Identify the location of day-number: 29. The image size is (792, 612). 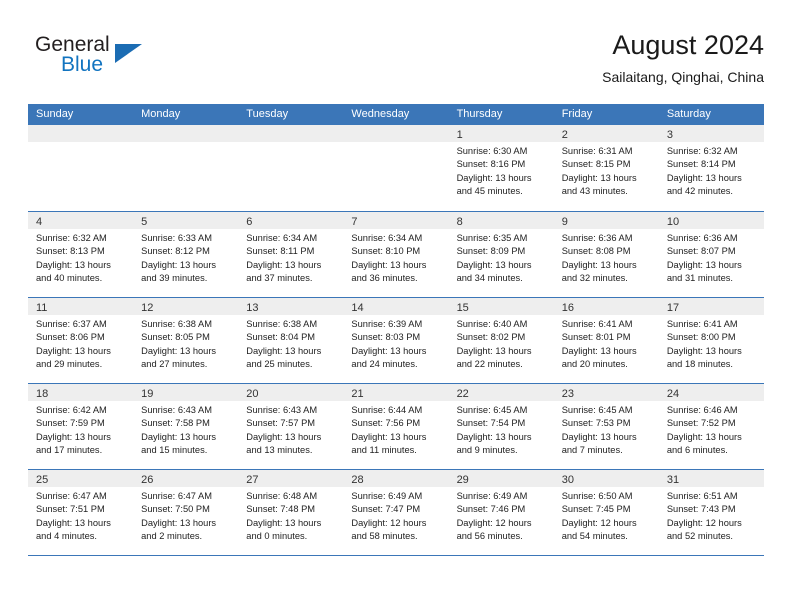
(462, 480).